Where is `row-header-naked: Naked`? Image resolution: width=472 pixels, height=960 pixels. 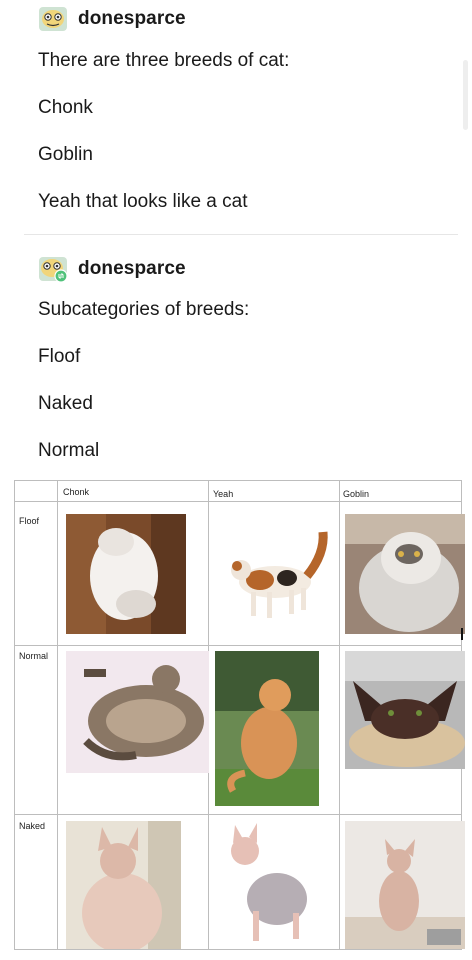 row-header-naked: Naked is located at coordinates (32, 826).